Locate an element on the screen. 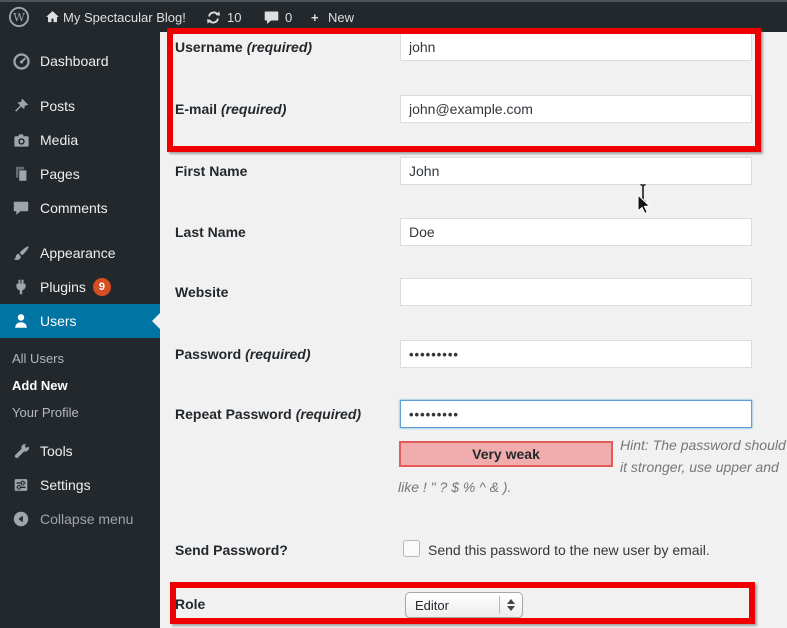  collapse-menu-button: Collapse menu is located at coordinates (80, 519).